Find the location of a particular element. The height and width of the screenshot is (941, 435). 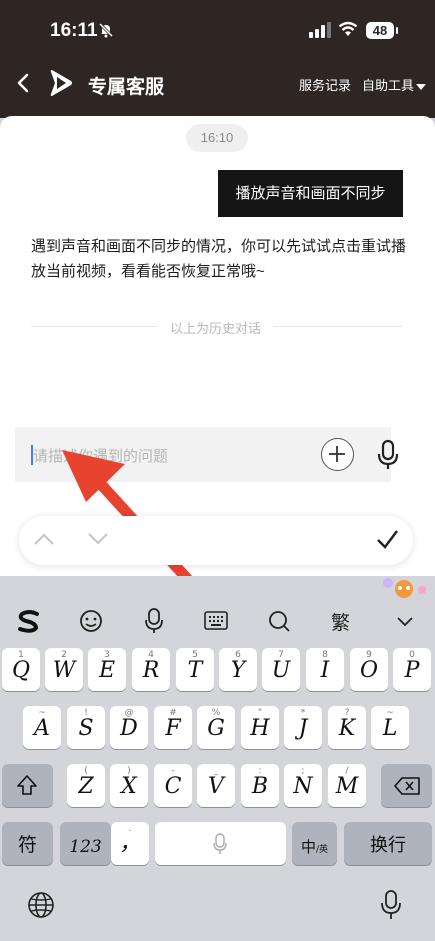

key-label: 中/英 is located at coordinates (314, 846).